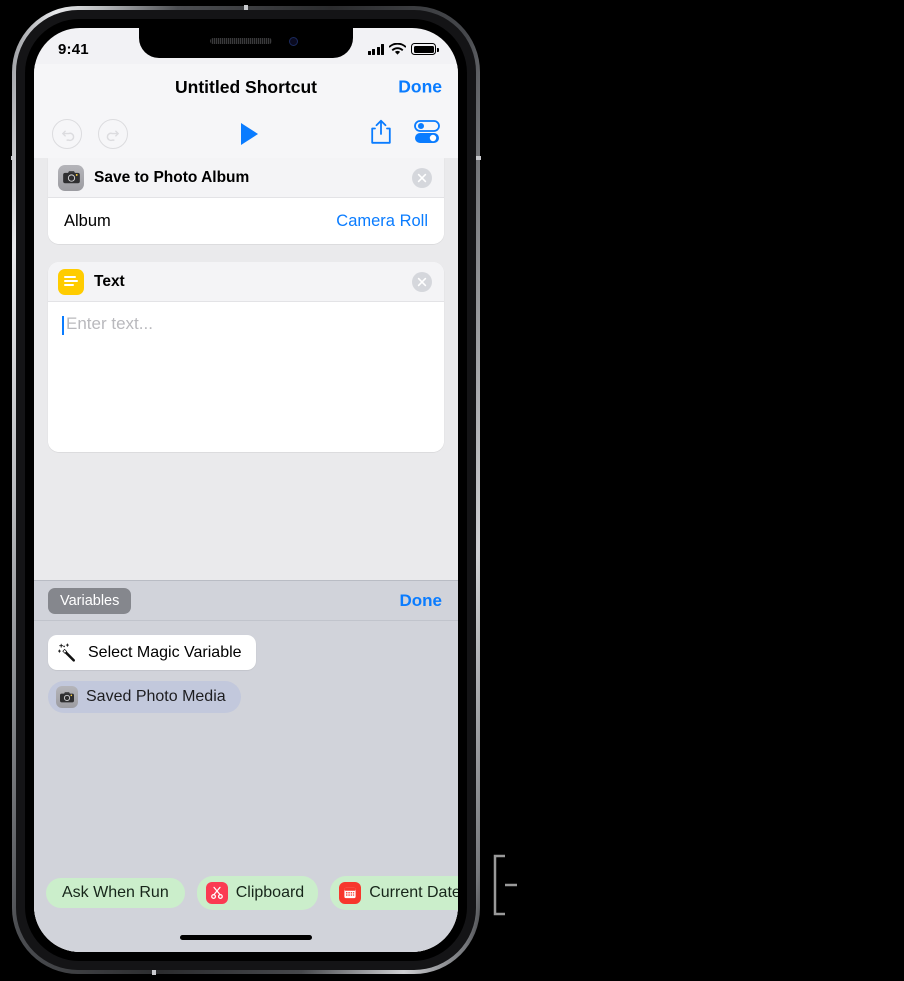  I want to click on undo-button, so click(67, 134).